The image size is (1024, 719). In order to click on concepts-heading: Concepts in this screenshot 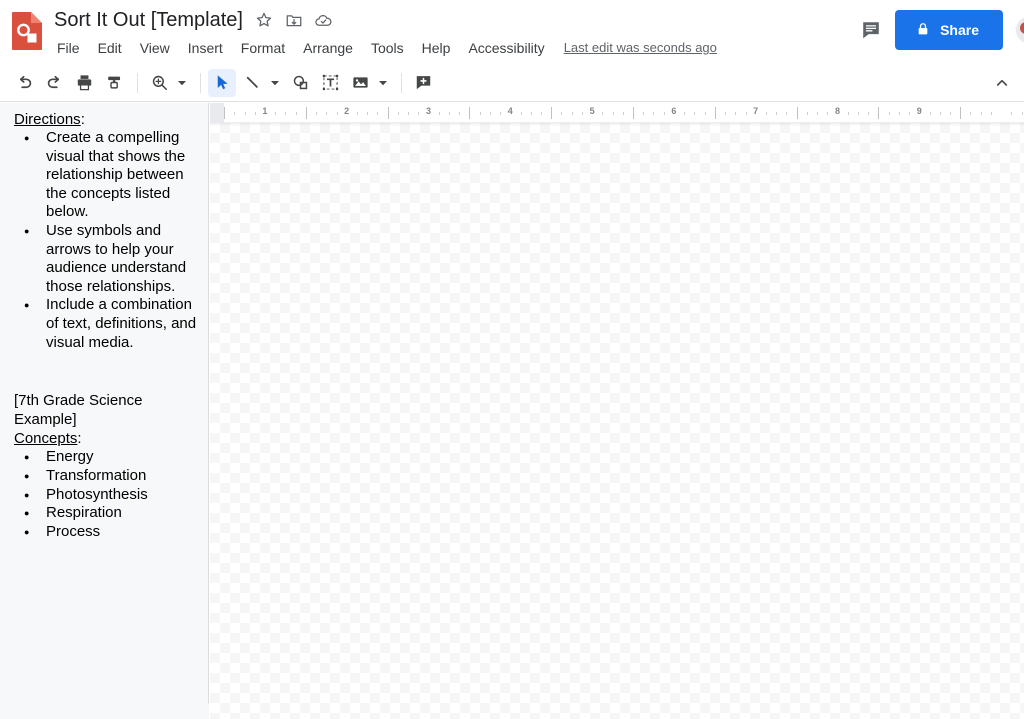, I will do `click(46, 439)`.